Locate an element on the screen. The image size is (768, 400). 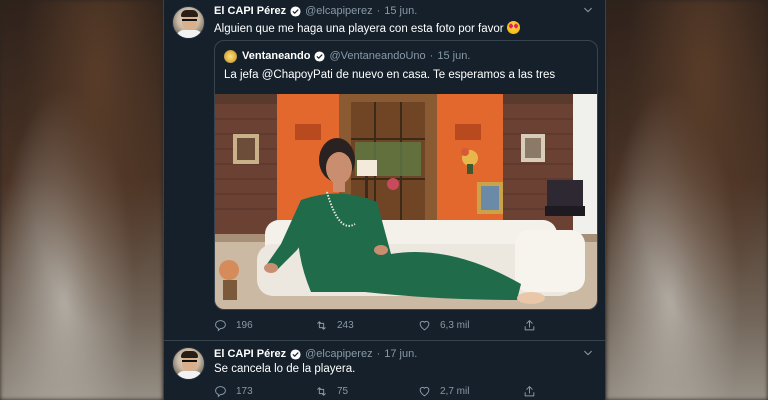
tweet-header: El CAPI Pérez @elcapiperez · 17 jun. is located at coordinates (403, 354).